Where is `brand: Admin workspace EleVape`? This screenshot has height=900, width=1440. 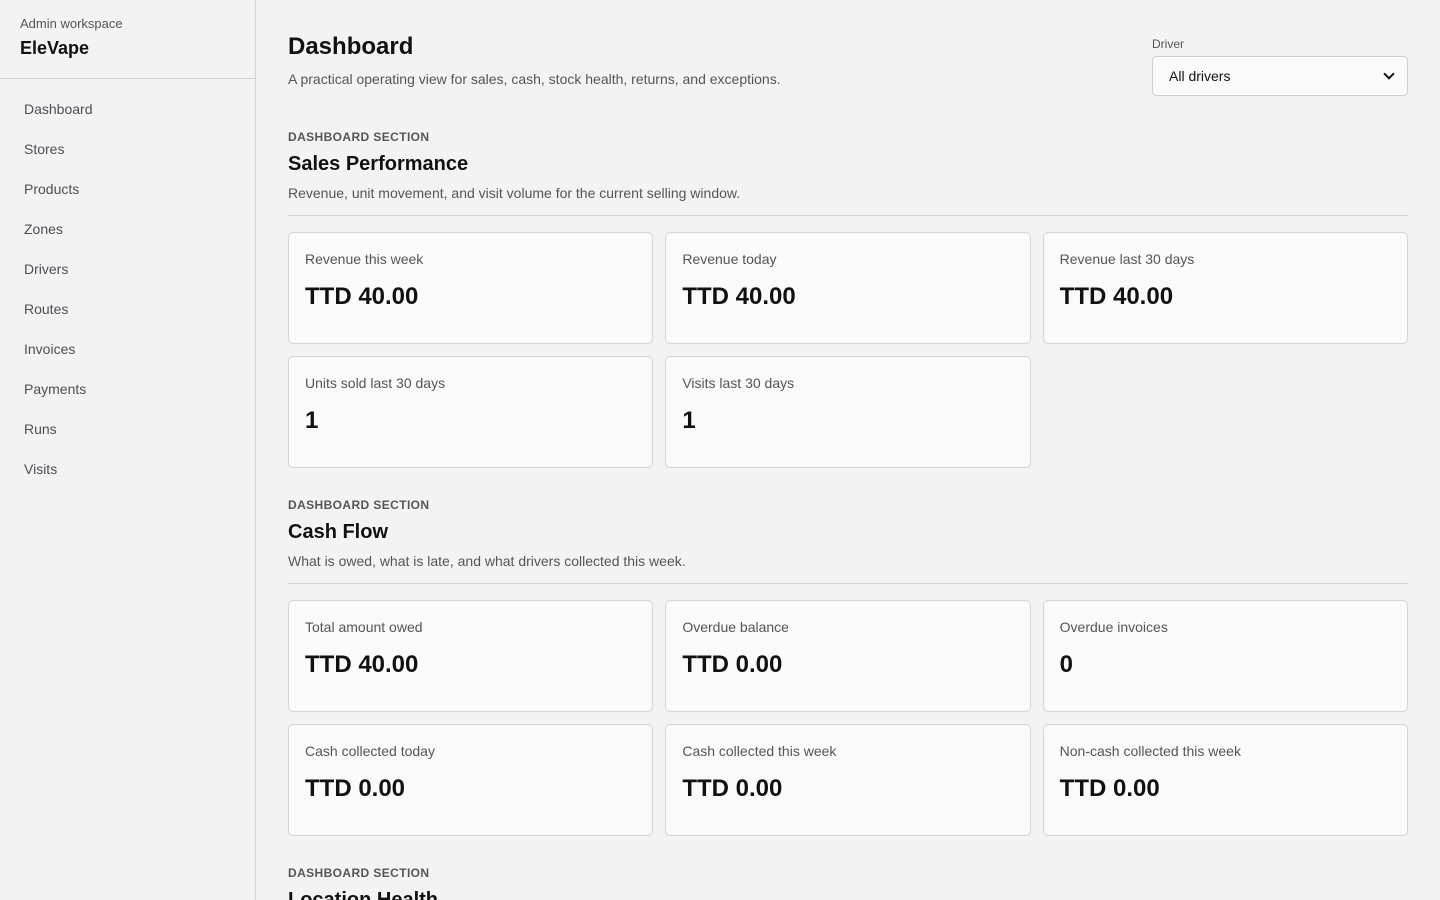
brand: Admin workspace EleVape is located at coordinates (127, 39).